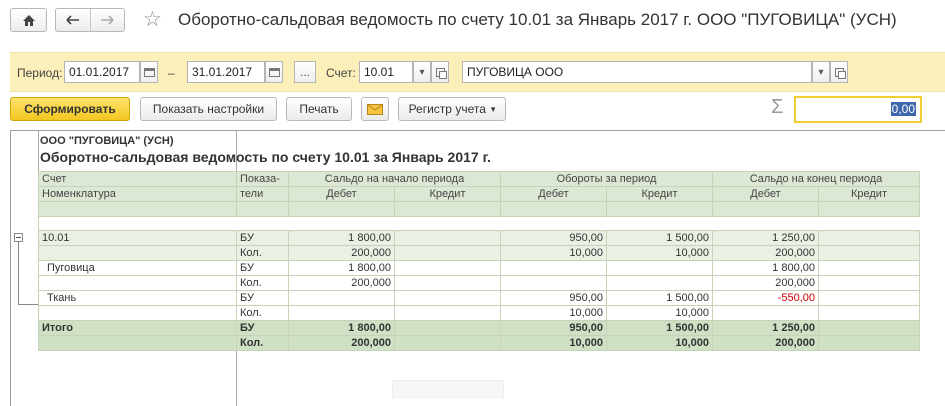 The image size is (945, 406). I want to click on dropdown-icon: ▾, so click(821, 72).